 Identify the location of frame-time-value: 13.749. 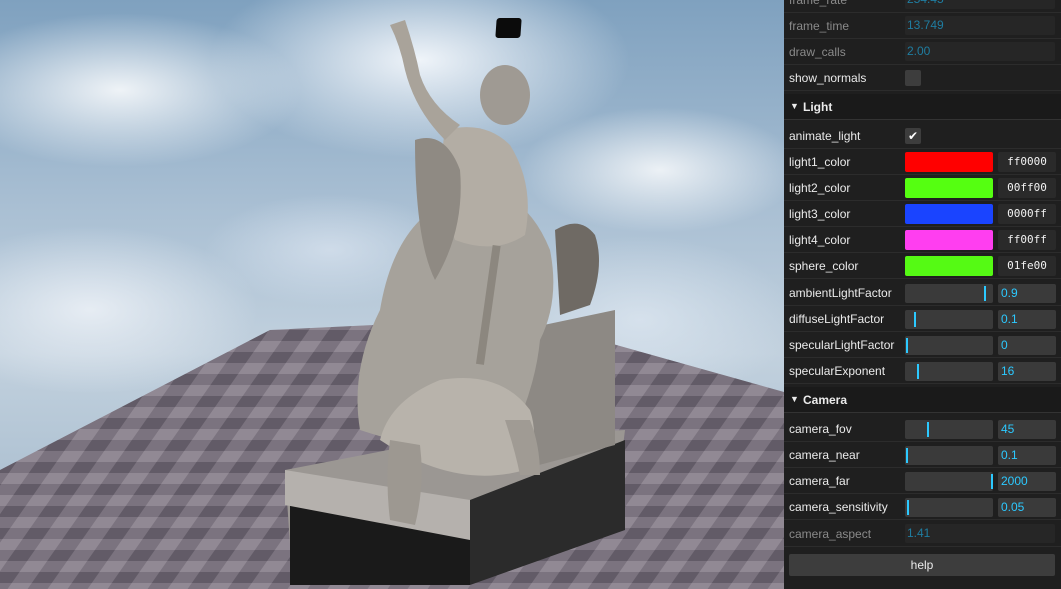
(980, 25).